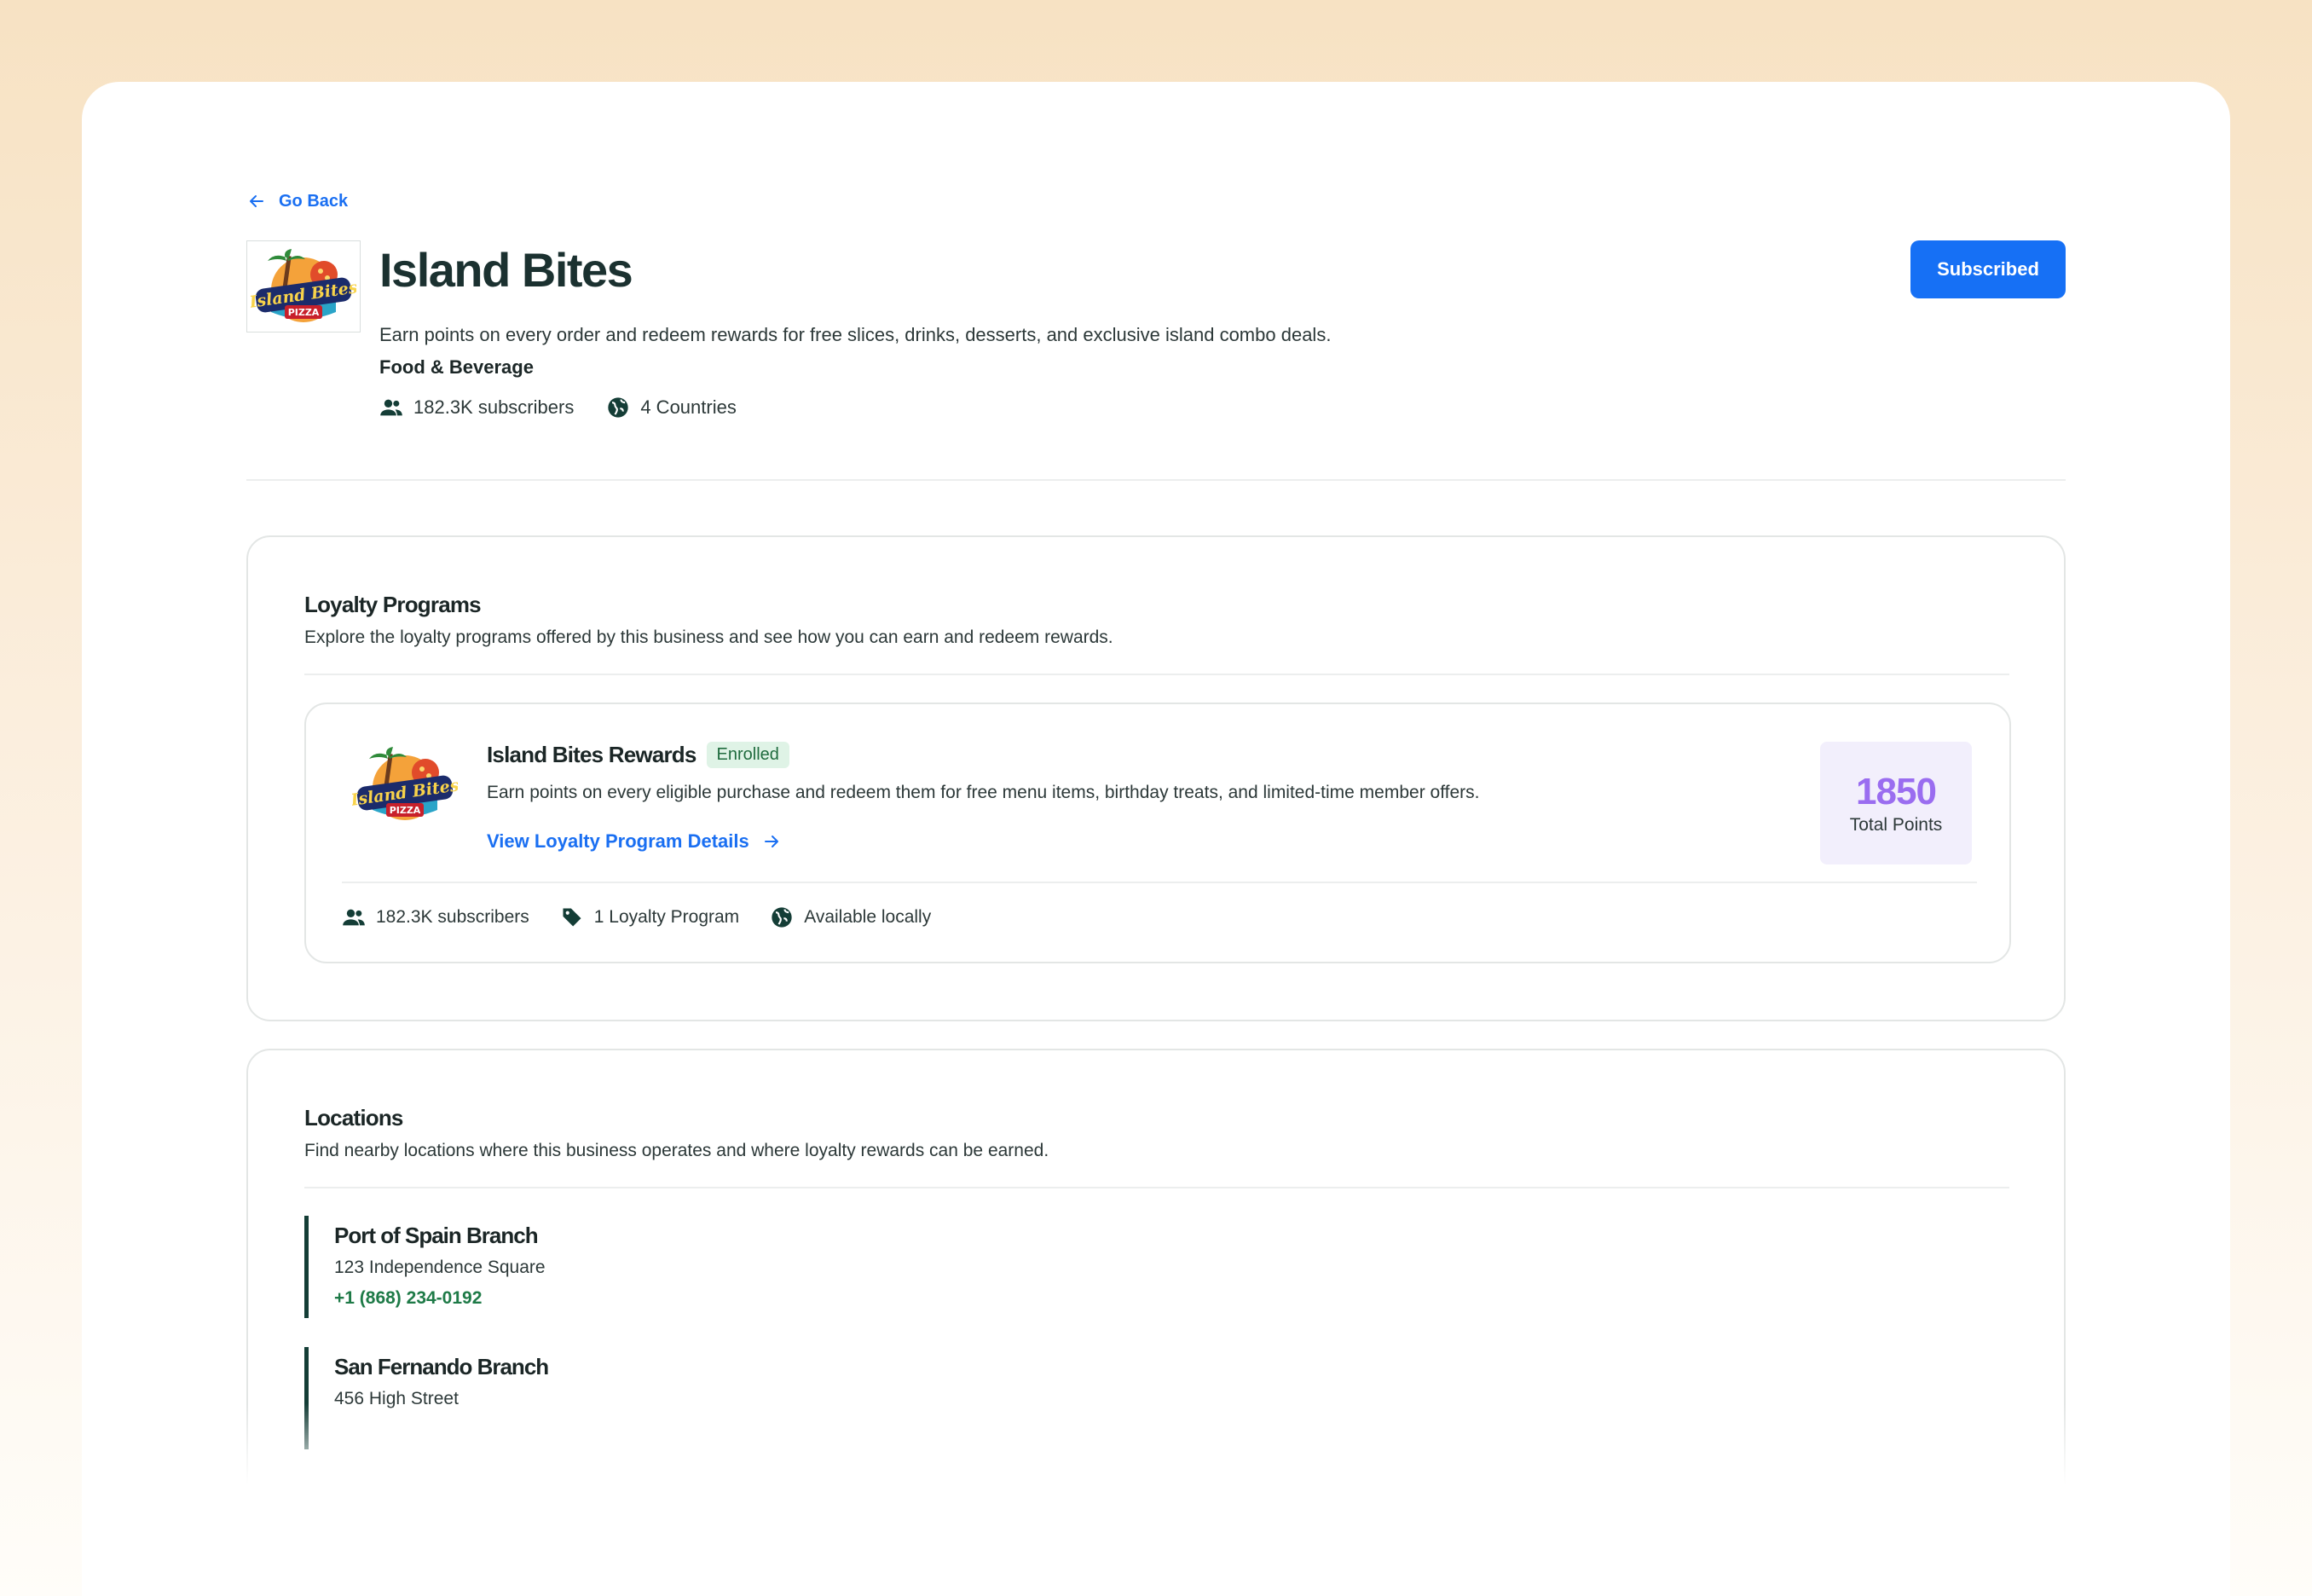  Describe the element at coordinates (688, 407) in the screenshot. I see `countries-count: 4 Countries` at that location.